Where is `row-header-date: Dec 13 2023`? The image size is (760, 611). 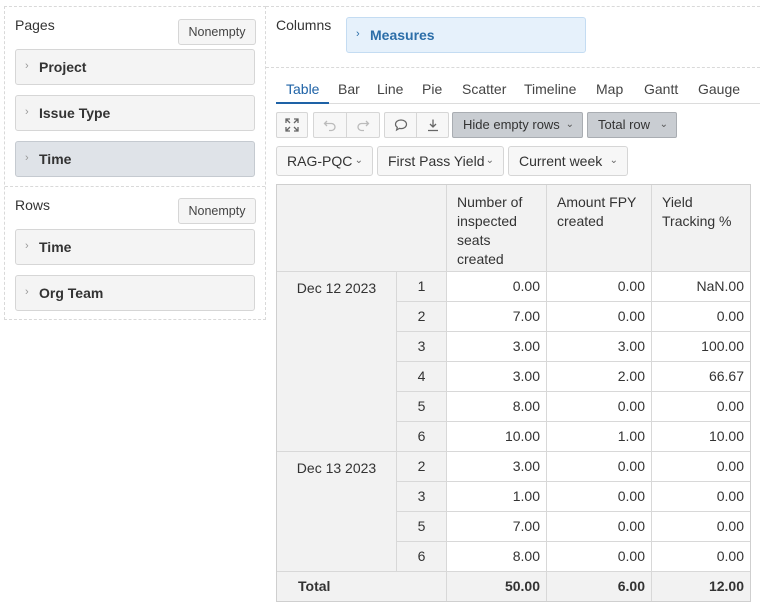
row-header-date: Dec 13 2023 is located at coordinates (337, 512).